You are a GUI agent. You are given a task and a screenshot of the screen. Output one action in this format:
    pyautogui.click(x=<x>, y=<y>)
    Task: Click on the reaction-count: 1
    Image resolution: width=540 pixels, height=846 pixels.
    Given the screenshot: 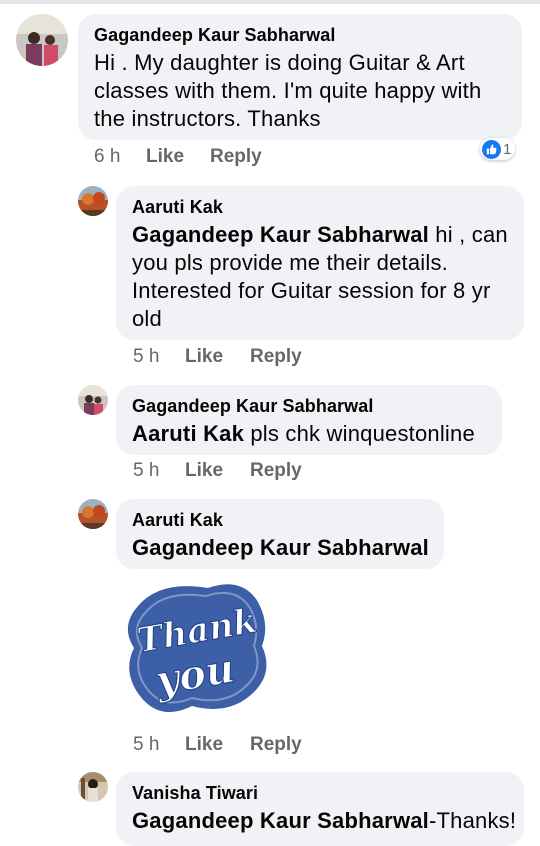 What is the action you would take?
    pyautogui.click(x=507, y=149)
    